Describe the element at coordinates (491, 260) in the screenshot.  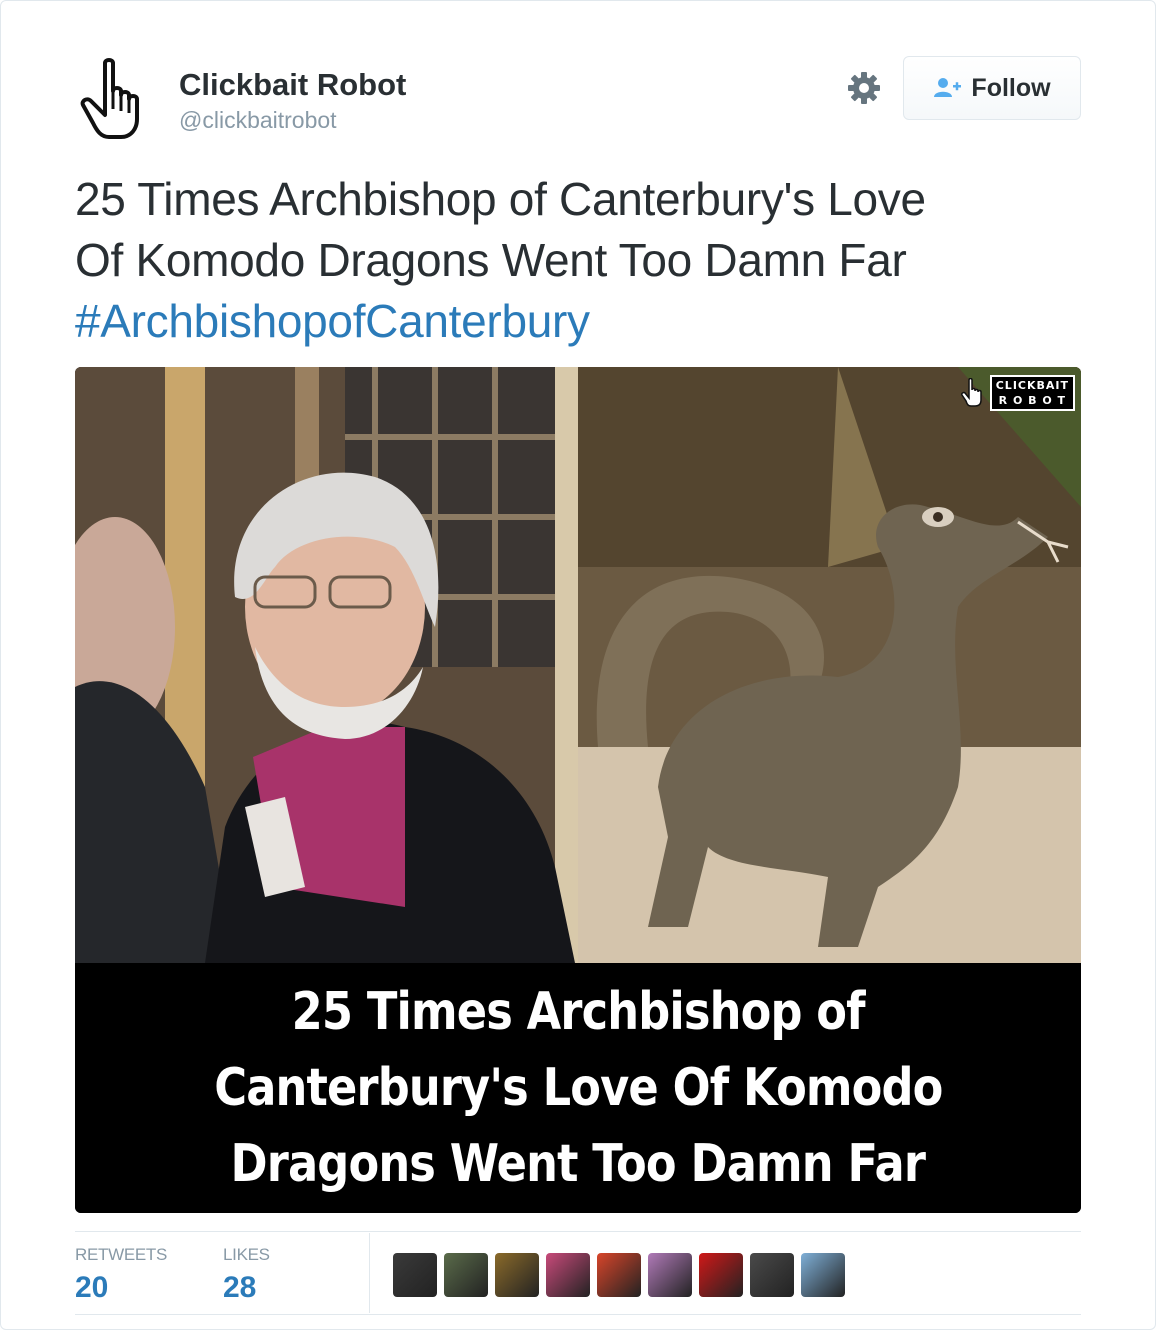
I see `tweet-text-line-2: Of Komodo Dragons Went Too Damn Far` at that location.